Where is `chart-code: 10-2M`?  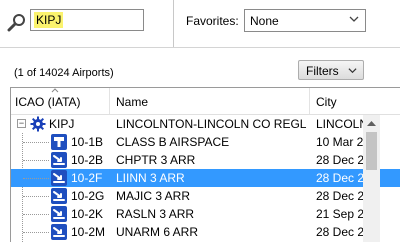
chart-code: 10-2M is located at coordinates (88, 232).